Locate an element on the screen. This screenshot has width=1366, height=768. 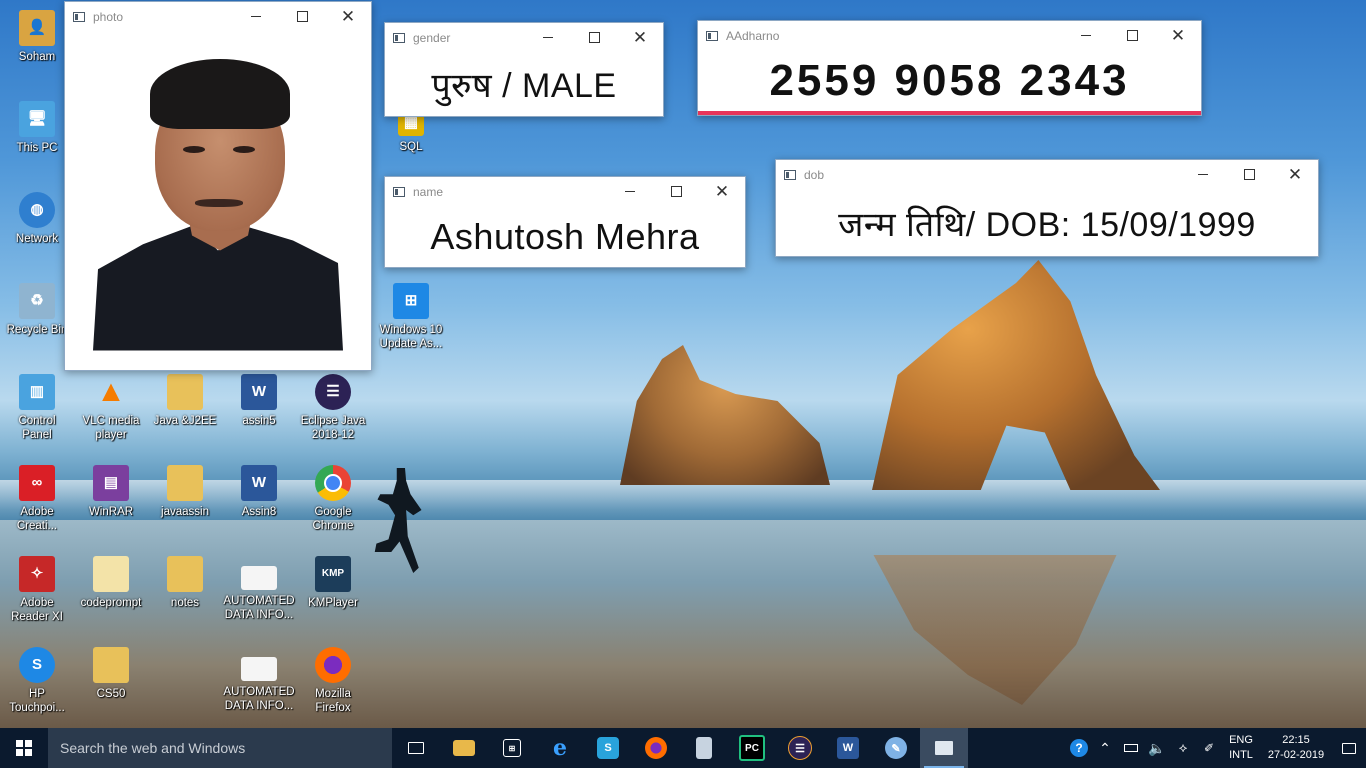
word-button: W is located at coordinates (848, 748).